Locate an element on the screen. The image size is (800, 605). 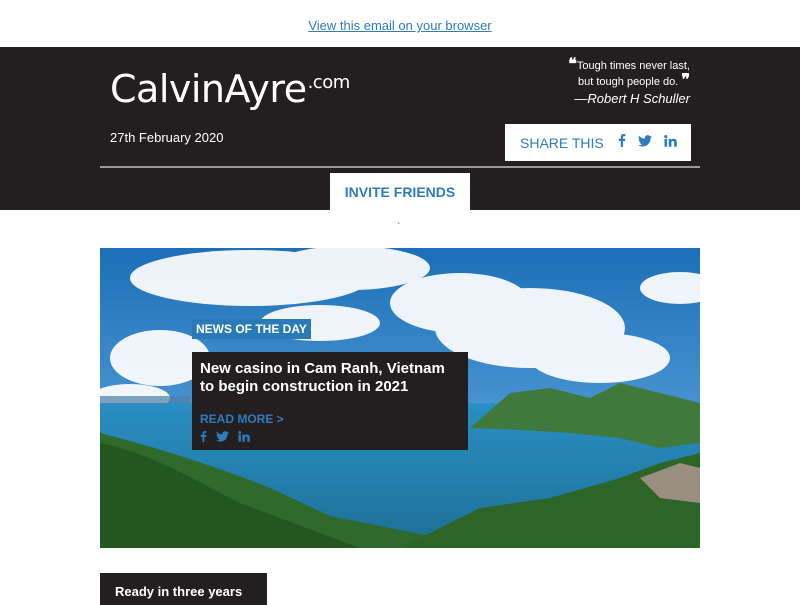
top-bar: View this email on your browser is located at coordinates (400, 23).